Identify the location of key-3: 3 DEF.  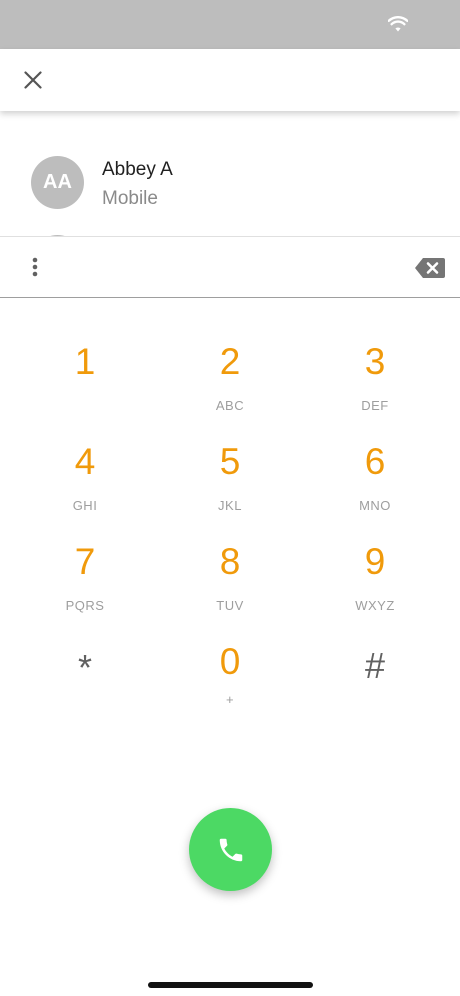
(375, 388).